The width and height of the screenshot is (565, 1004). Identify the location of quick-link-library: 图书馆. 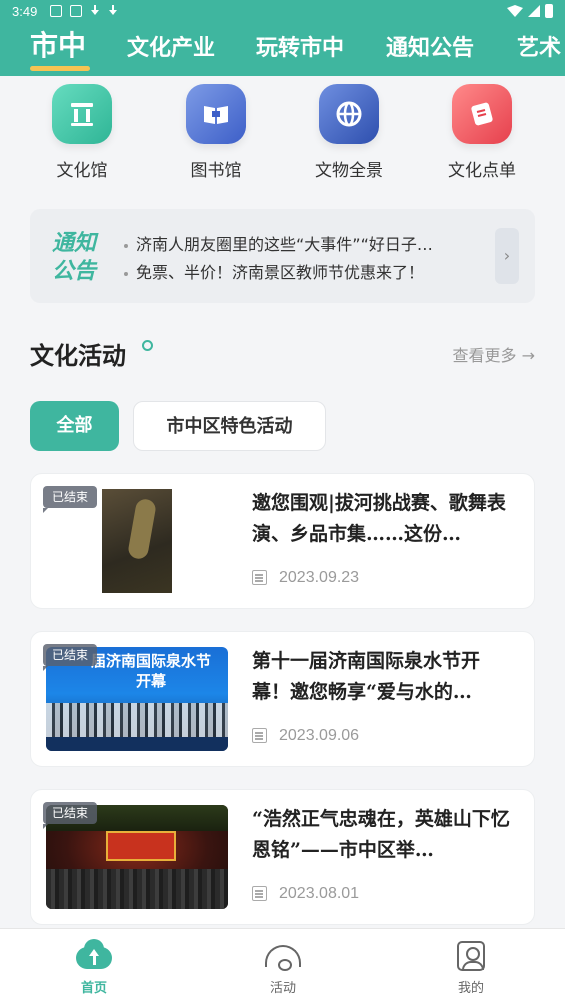
(216, 132).